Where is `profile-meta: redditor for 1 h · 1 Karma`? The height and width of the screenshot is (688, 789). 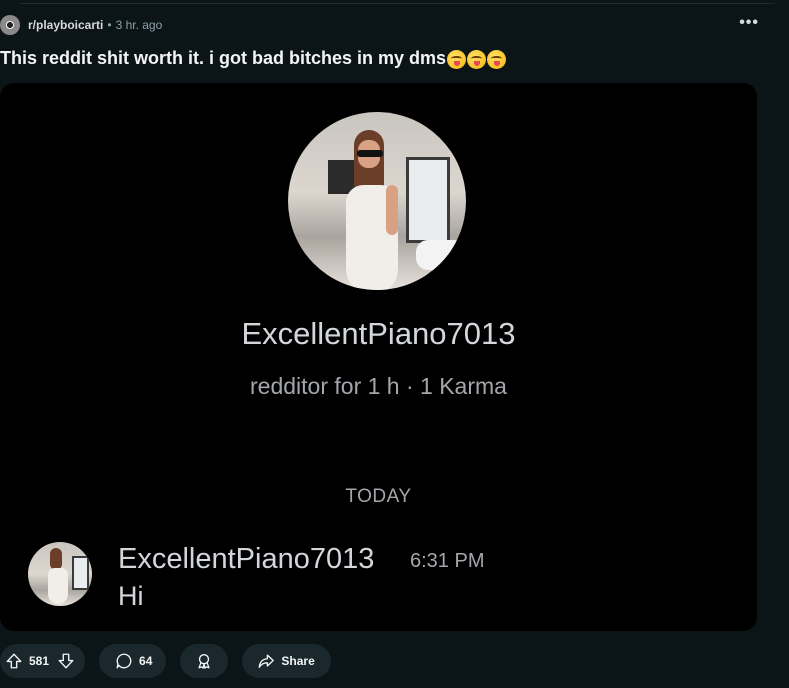 profile-meta: redditor for 1 h · 1 Karma is located at coordinates (378, 386).